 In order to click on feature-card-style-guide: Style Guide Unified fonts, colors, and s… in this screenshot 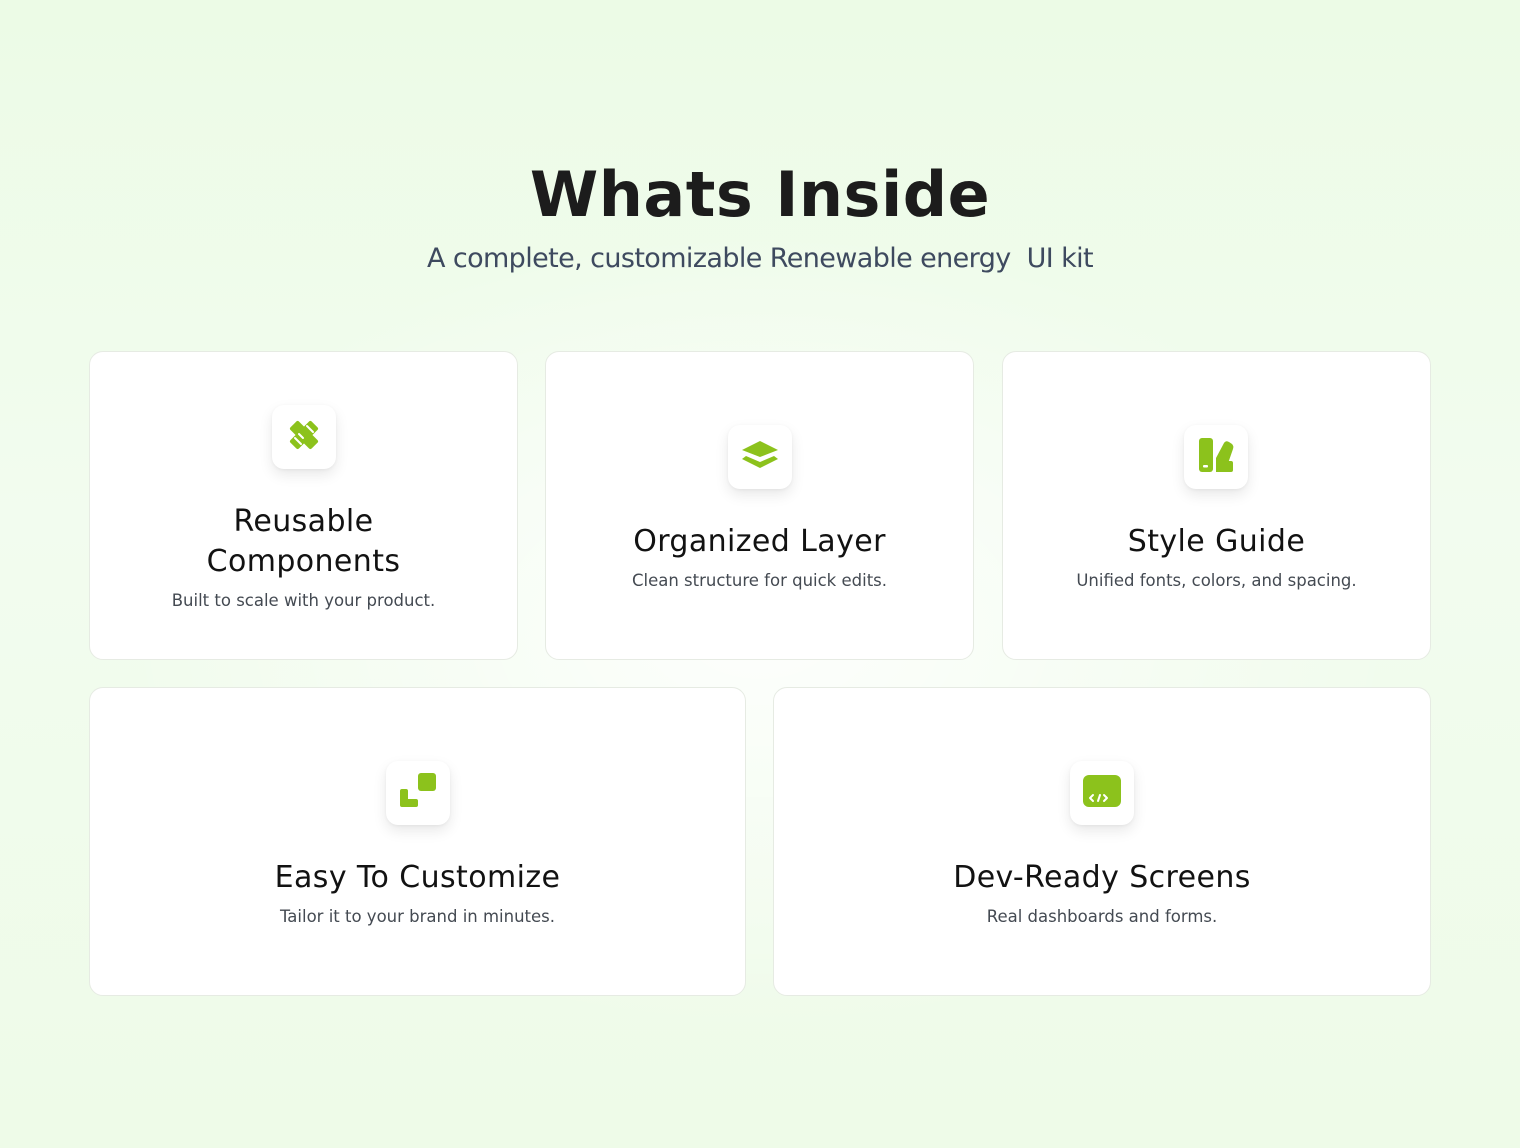, I will do `click(1216, 505)`.